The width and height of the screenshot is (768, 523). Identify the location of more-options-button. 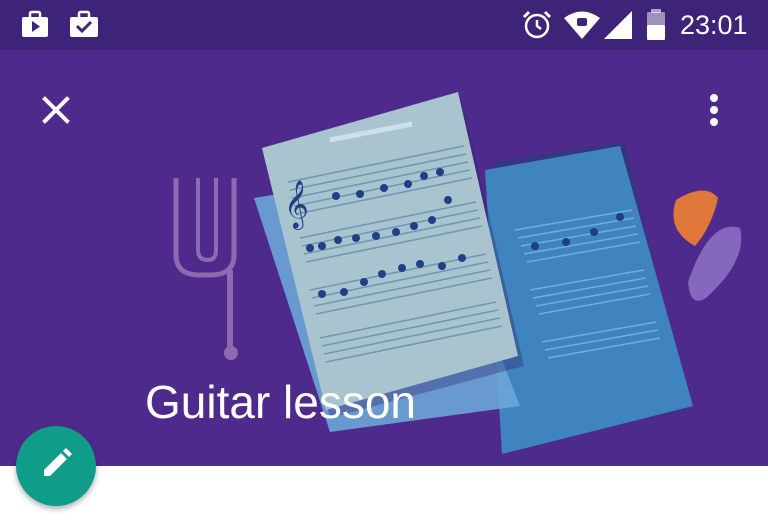
(714, 112).